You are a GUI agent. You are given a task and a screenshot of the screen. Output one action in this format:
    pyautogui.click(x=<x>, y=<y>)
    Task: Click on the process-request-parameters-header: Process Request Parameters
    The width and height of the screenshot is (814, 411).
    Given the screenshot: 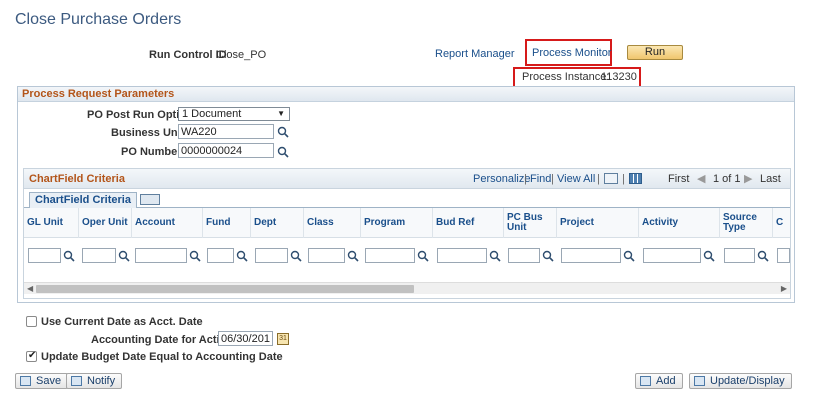 What is the action you would take?
    pyautogui.click(x=406, y=94)
    